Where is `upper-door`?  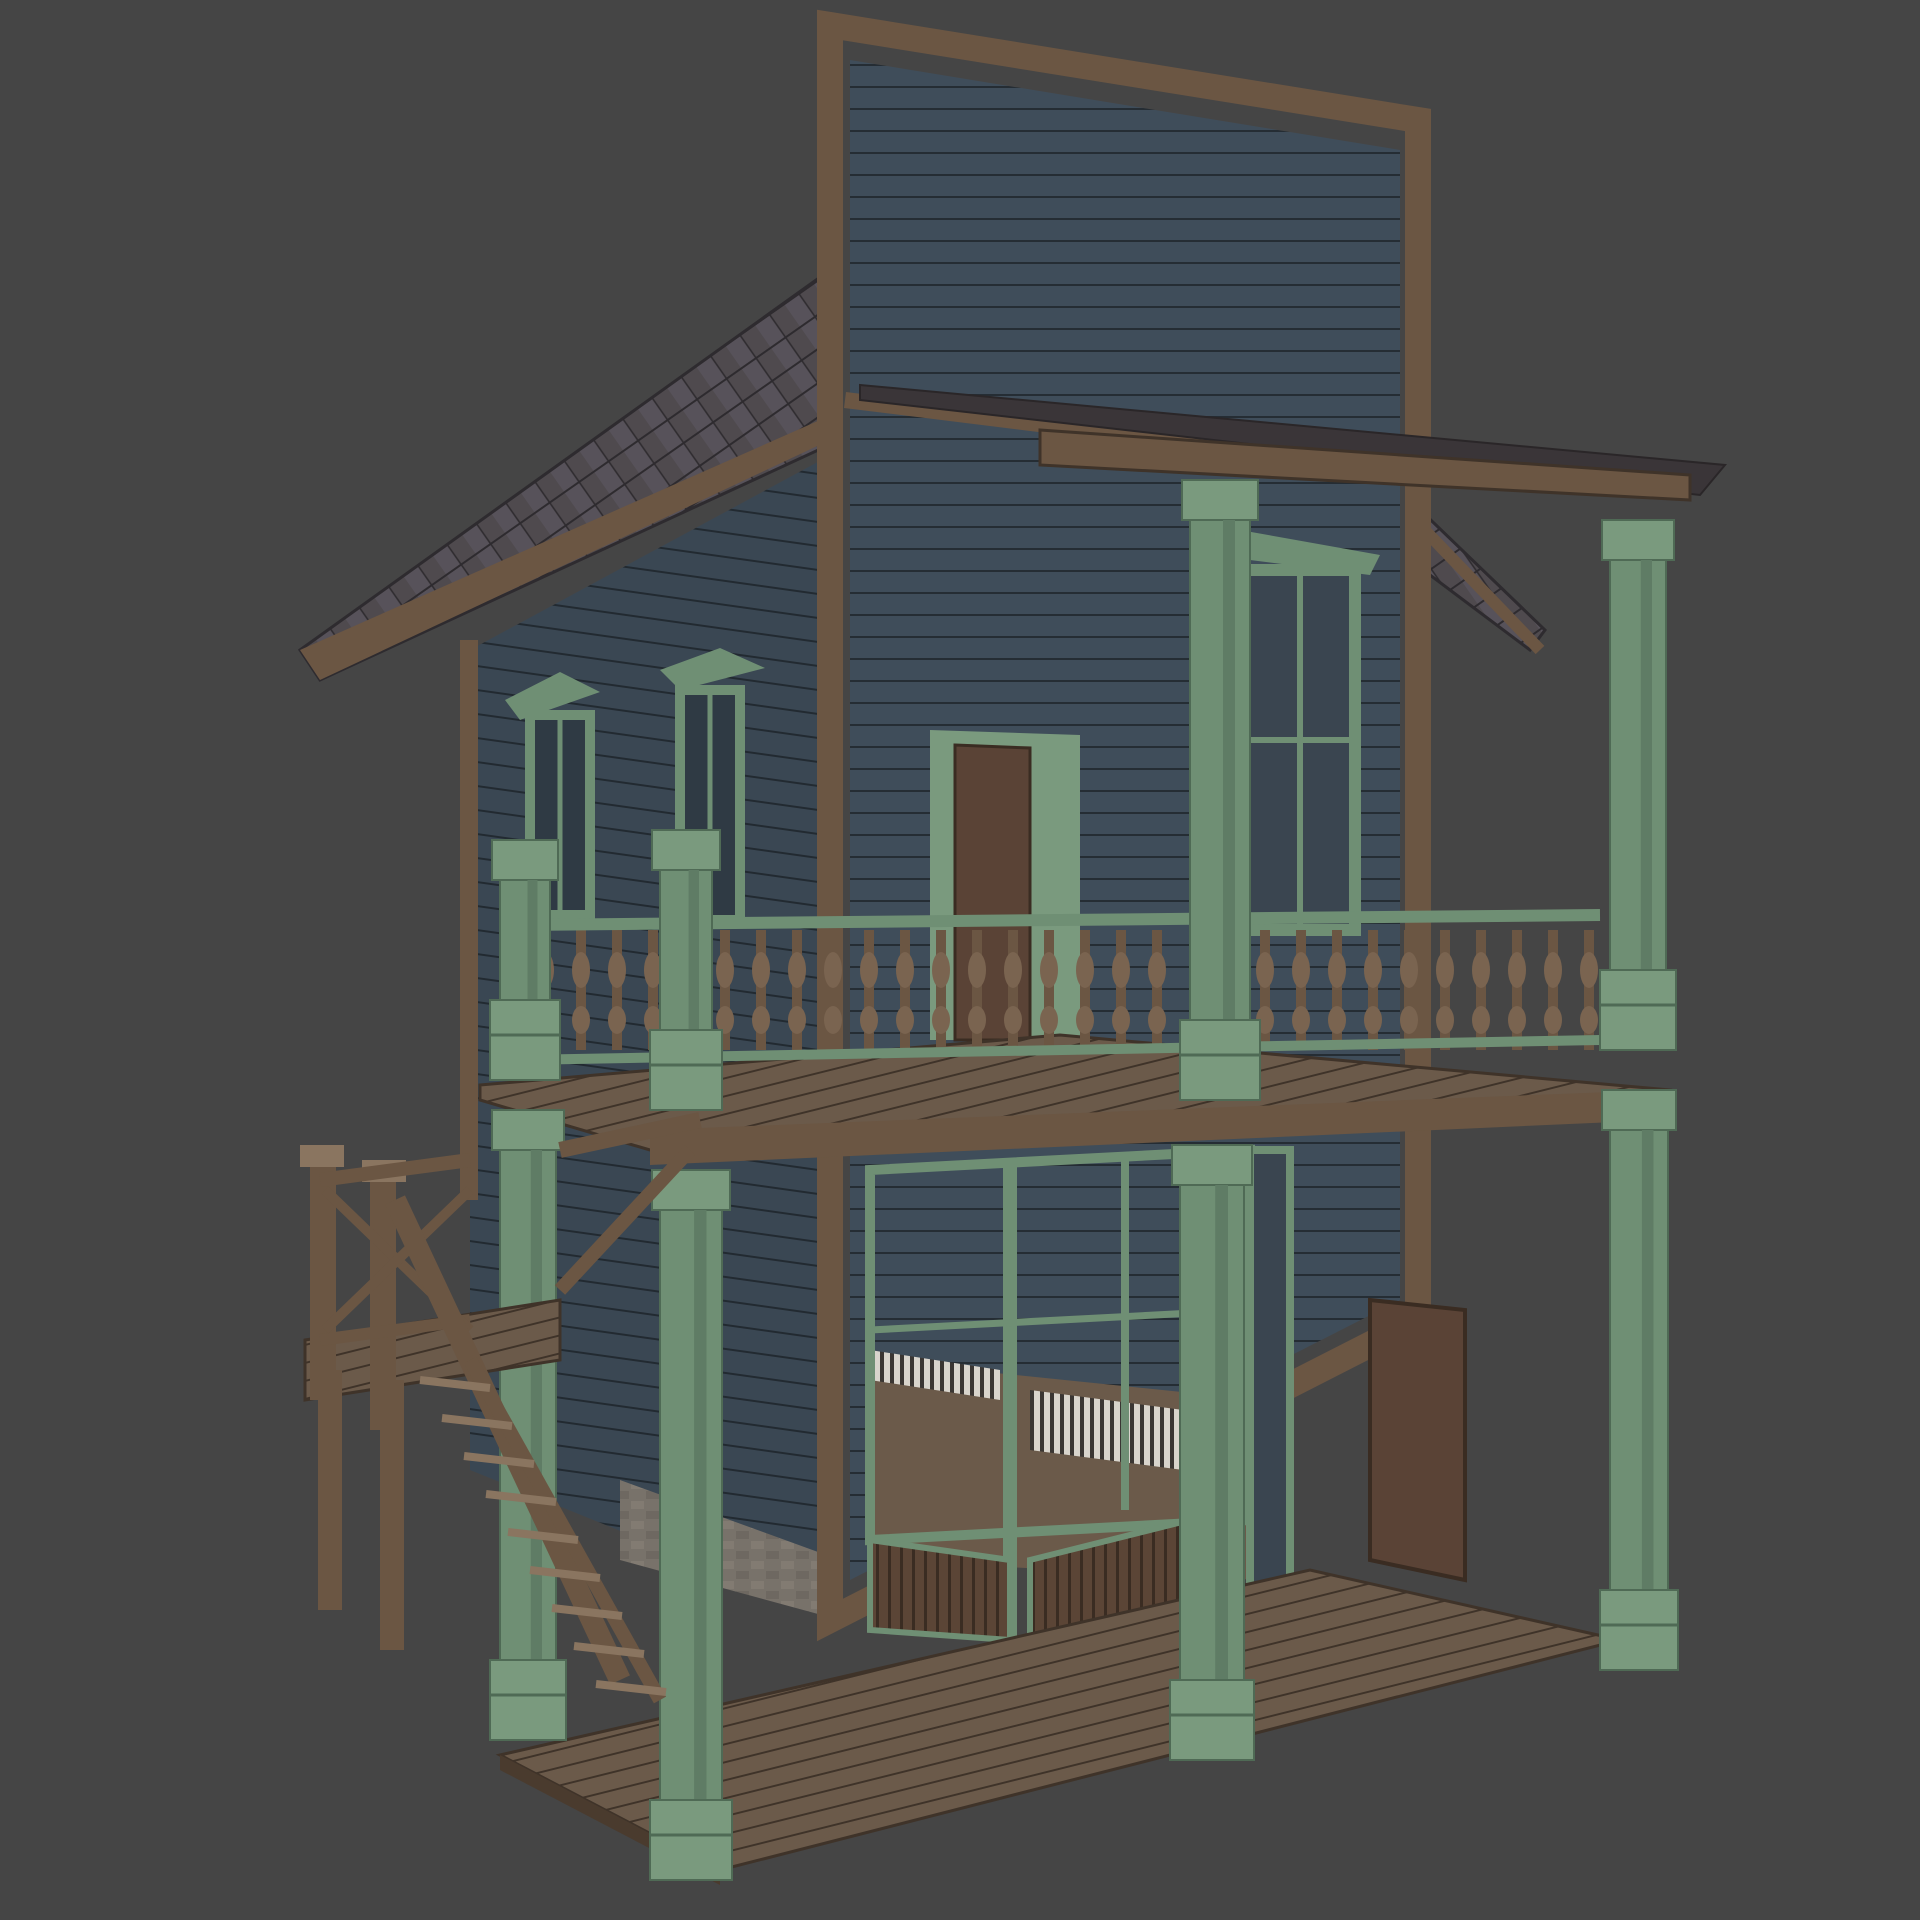 upper-door is located at coordinates (1005, 886).